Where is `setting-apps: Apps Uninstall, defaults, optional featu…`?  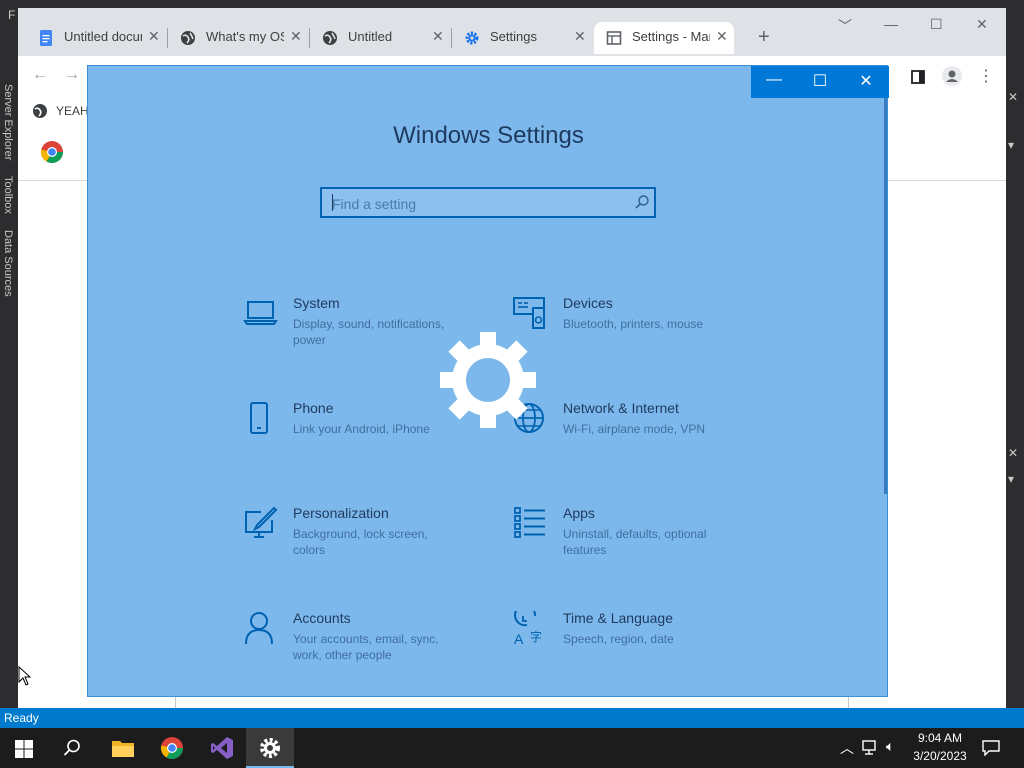
setting-apps: Apps Uninstall, defaults, optional featu… is located at coordinates (628, 540).